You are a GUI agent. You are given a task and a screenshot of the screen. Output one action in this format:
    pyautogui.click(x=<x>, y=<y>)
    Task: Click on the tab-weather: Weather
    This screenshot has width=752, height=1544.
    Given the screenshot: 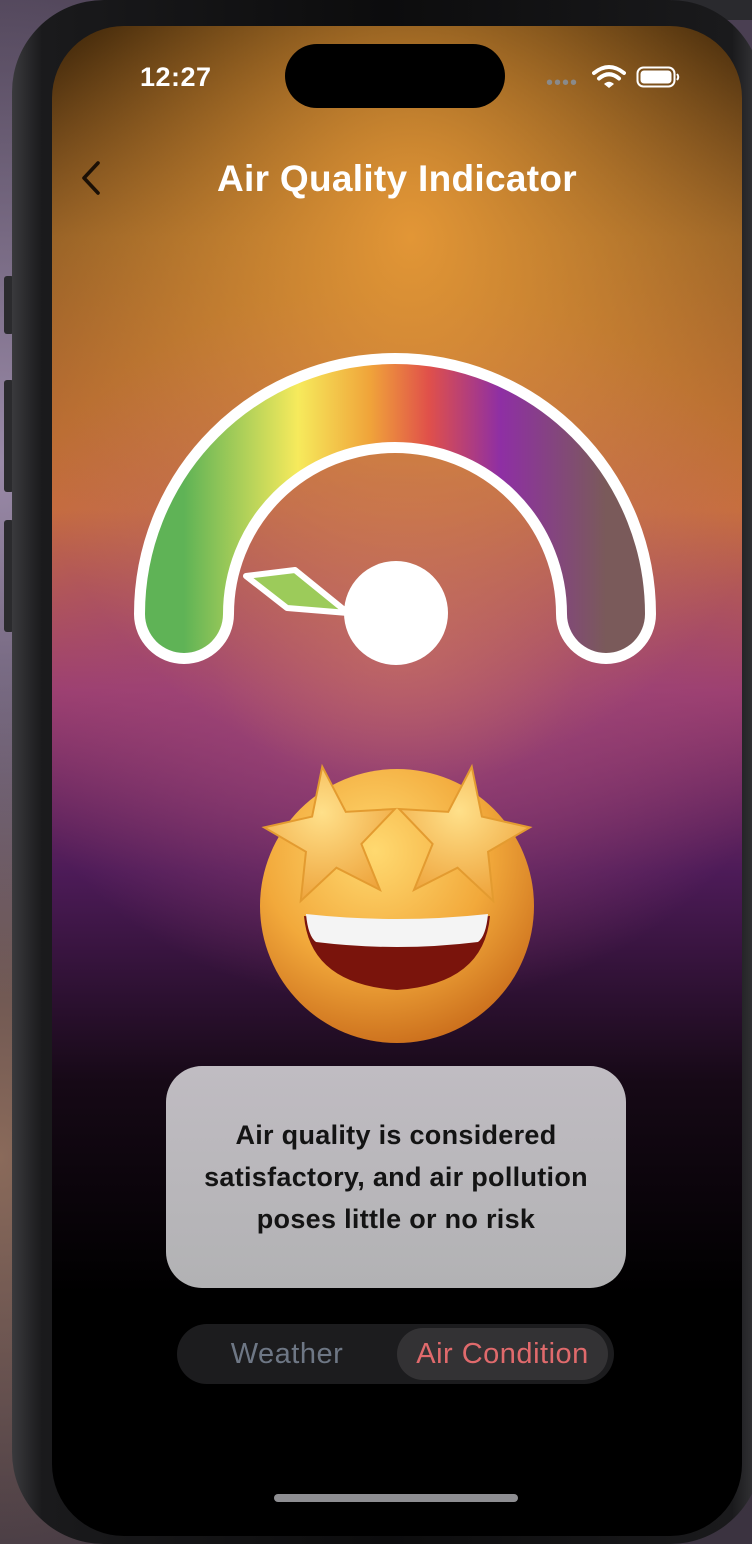 What is the action you would take?
    pyautogui.click(x=287, y=1354)
    